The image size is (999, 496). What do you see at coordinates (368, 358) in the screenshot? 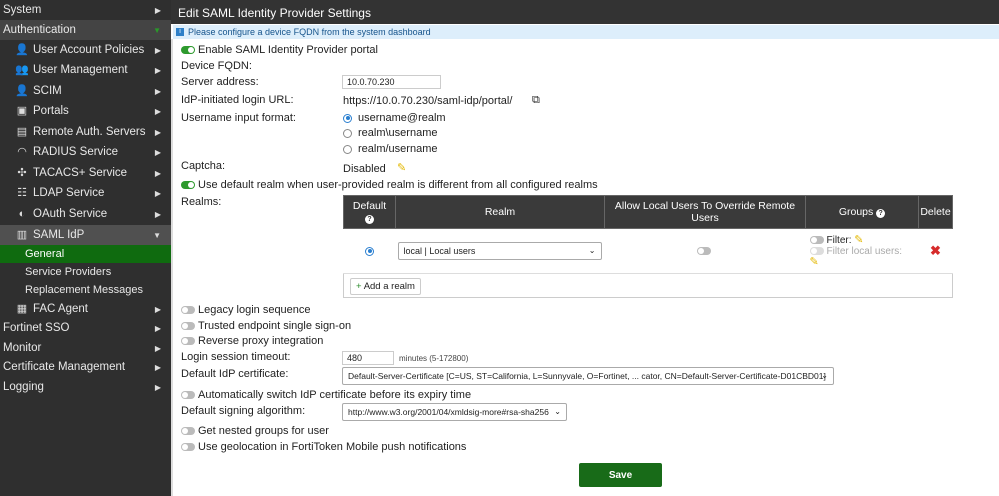
I see `timeout-input: 480` at bounding box center [368, 358].